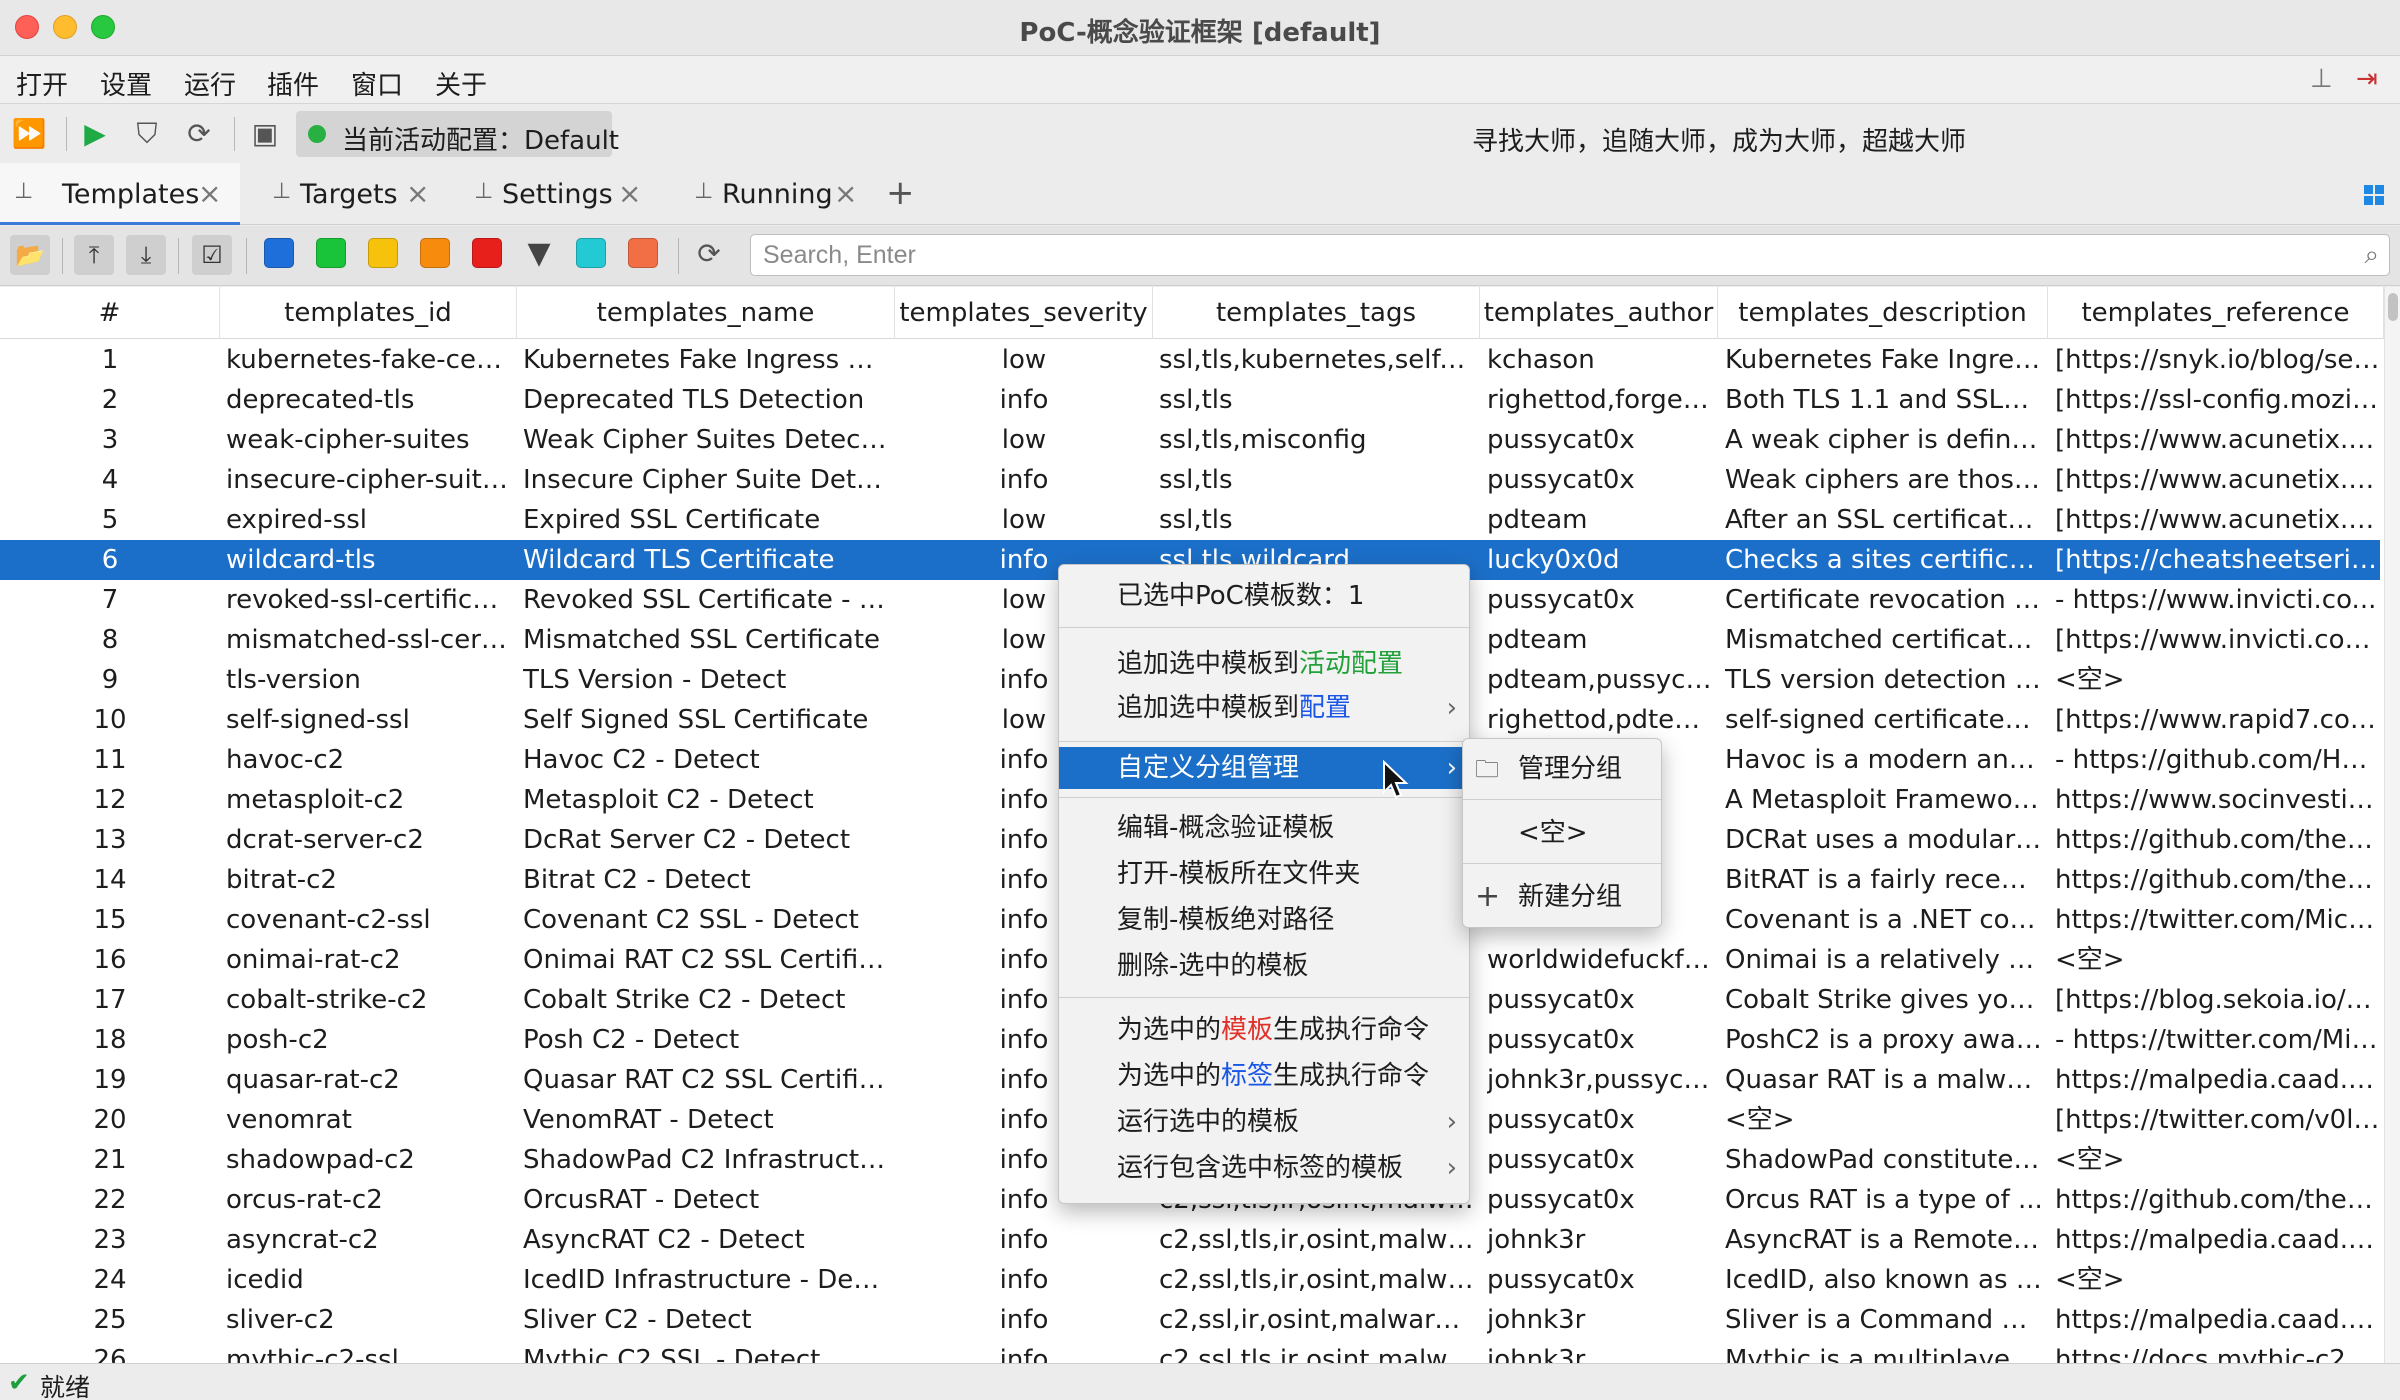  I want to click on menu-cmd-for-tags: 为选中的标签生成执行命令, so click(1264, 1076).